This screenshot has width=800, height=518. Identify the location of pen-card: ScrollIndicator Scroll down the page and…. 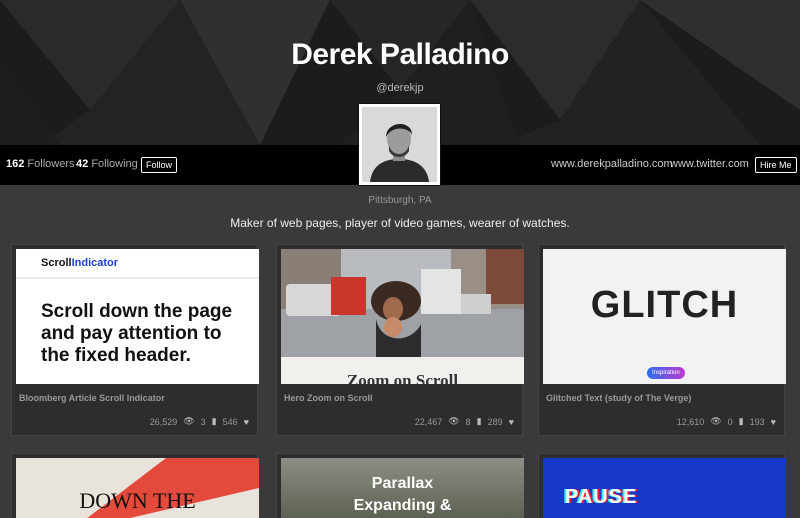
(135, 340).